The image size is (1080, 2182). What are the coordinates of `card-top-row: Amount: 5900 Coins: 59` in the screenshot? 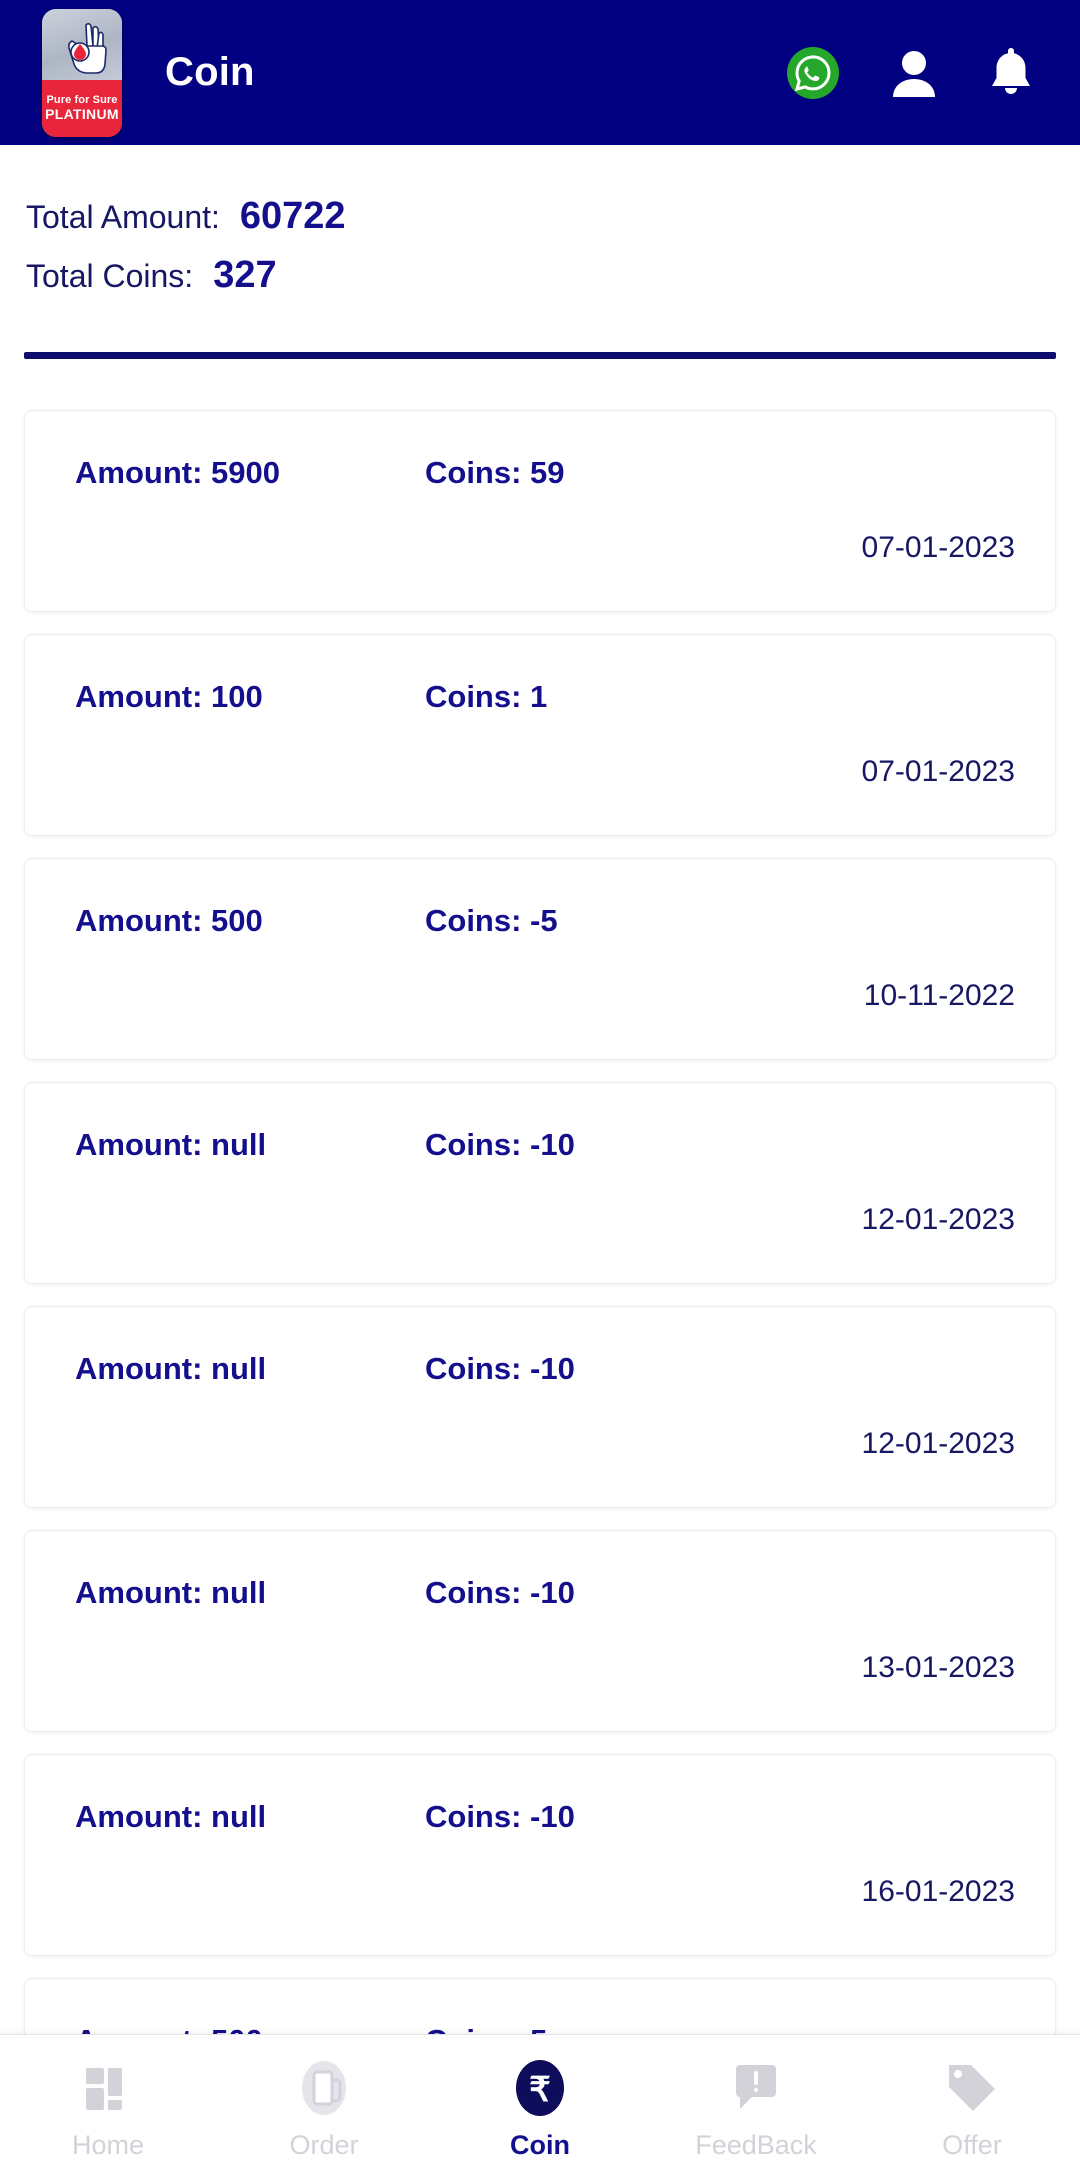 It's located at (548, 473).